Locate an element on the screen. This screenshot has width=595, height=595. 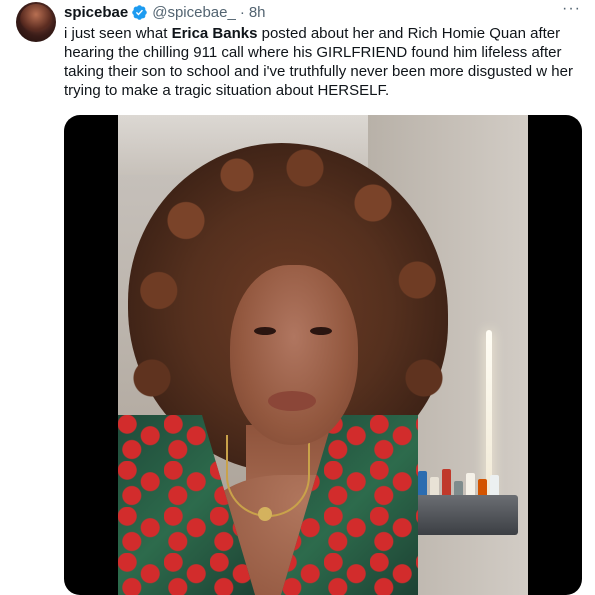
display-name: spicebae is located at coordinates (96, 12).